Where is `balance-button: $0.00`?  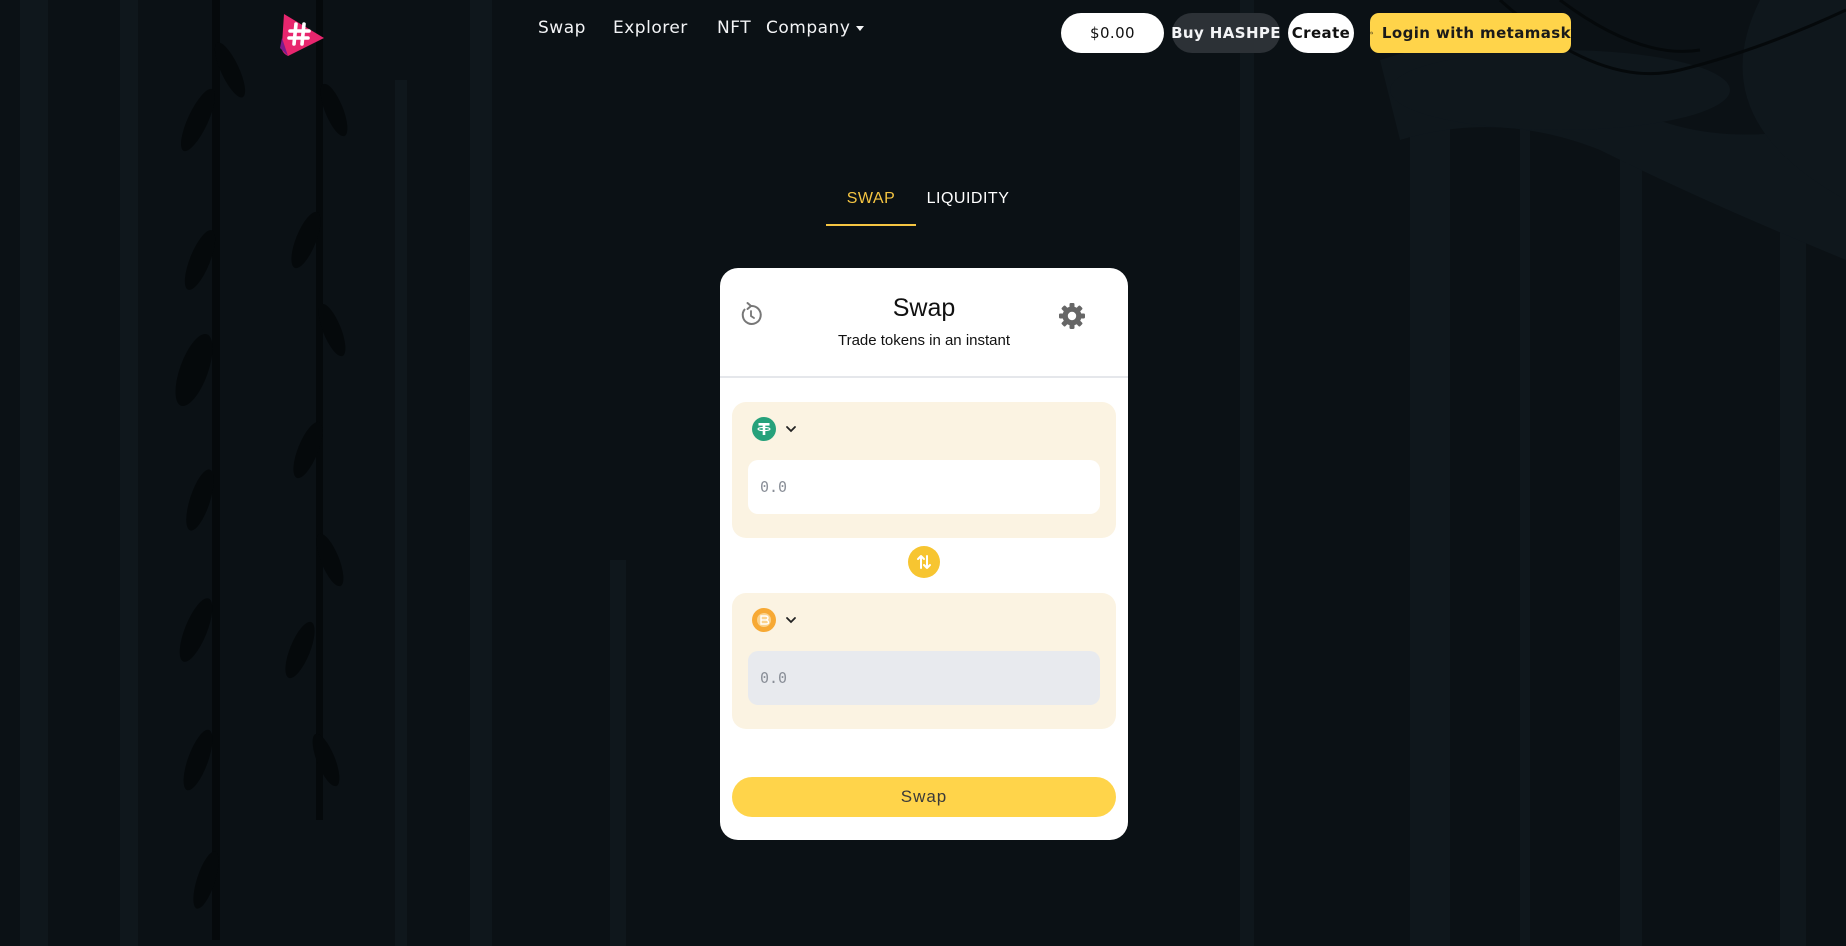 balance-button: $0.00 is located at coordinates (1112, 33).